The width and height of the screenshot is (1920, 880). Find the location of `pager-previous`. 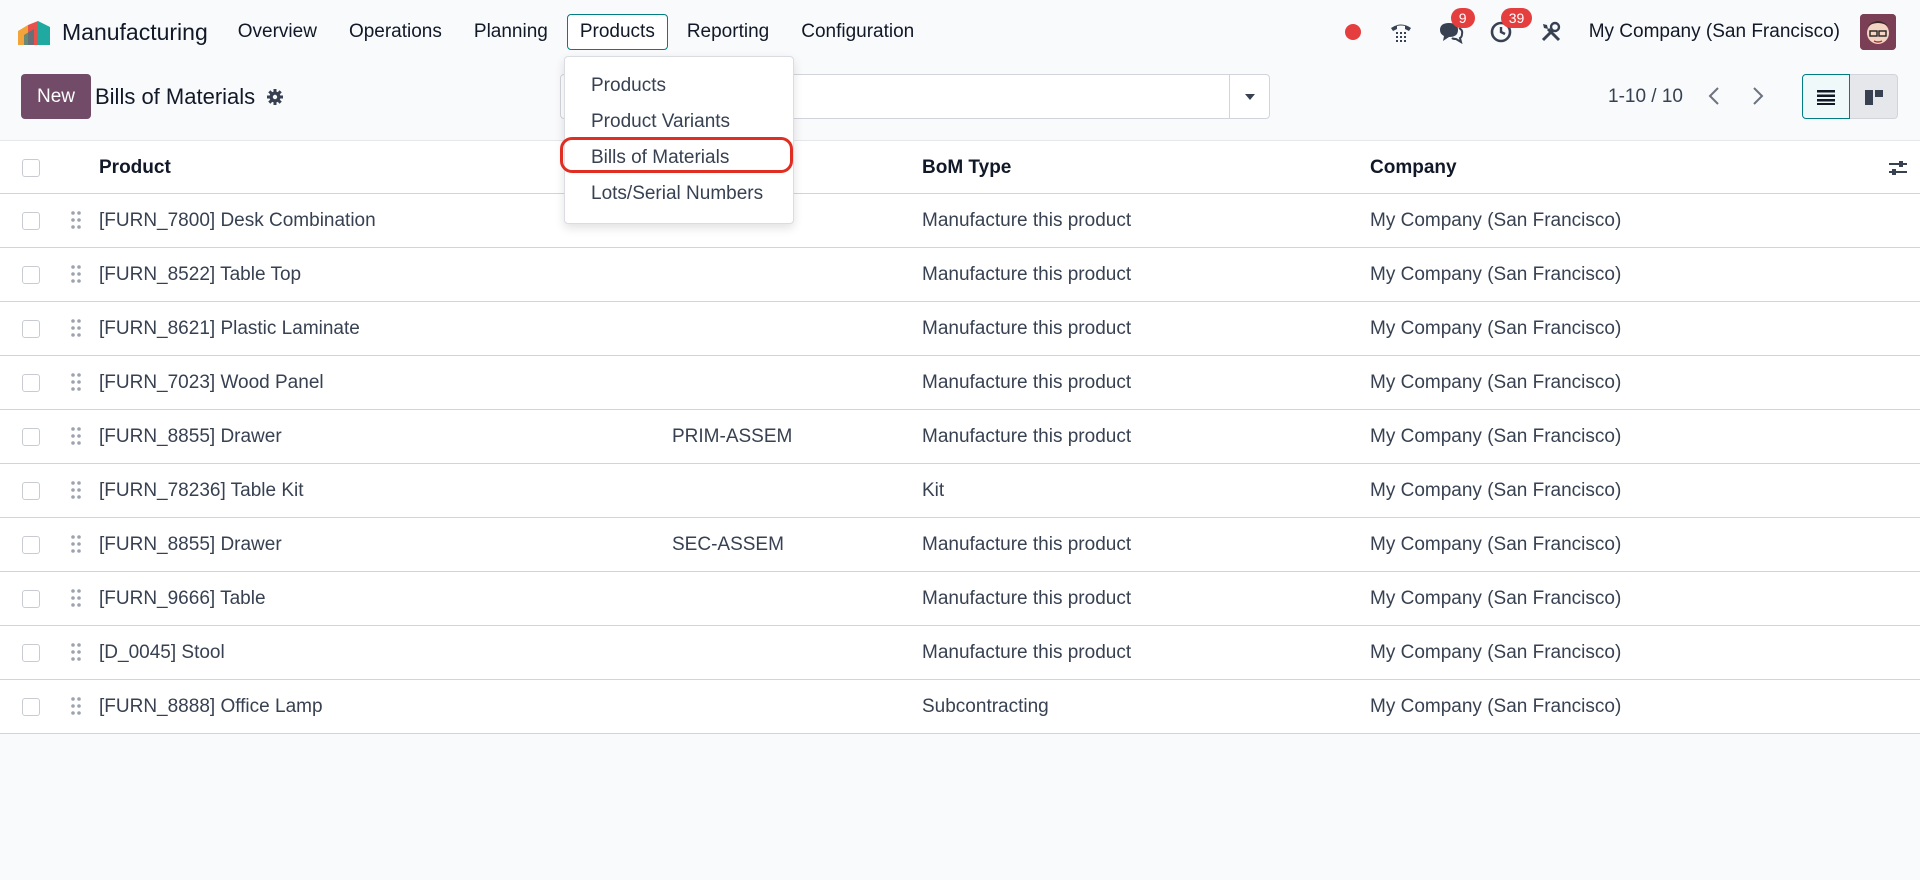

pager-previous is located at coordinates (1714, 96).